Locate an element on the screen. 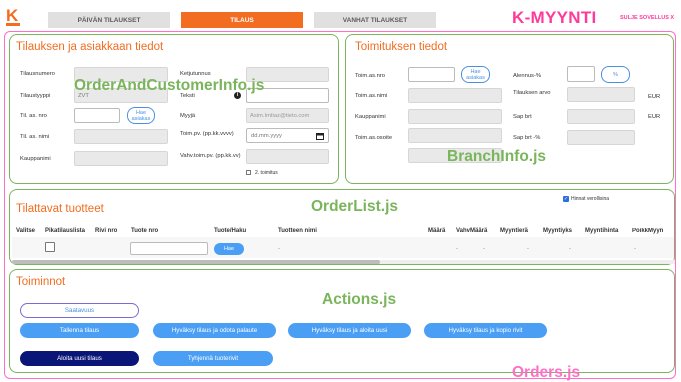 The height and width of the screenshot is (382, 681). hae-tuote-button: Hae is located at coordinates (229, 249).